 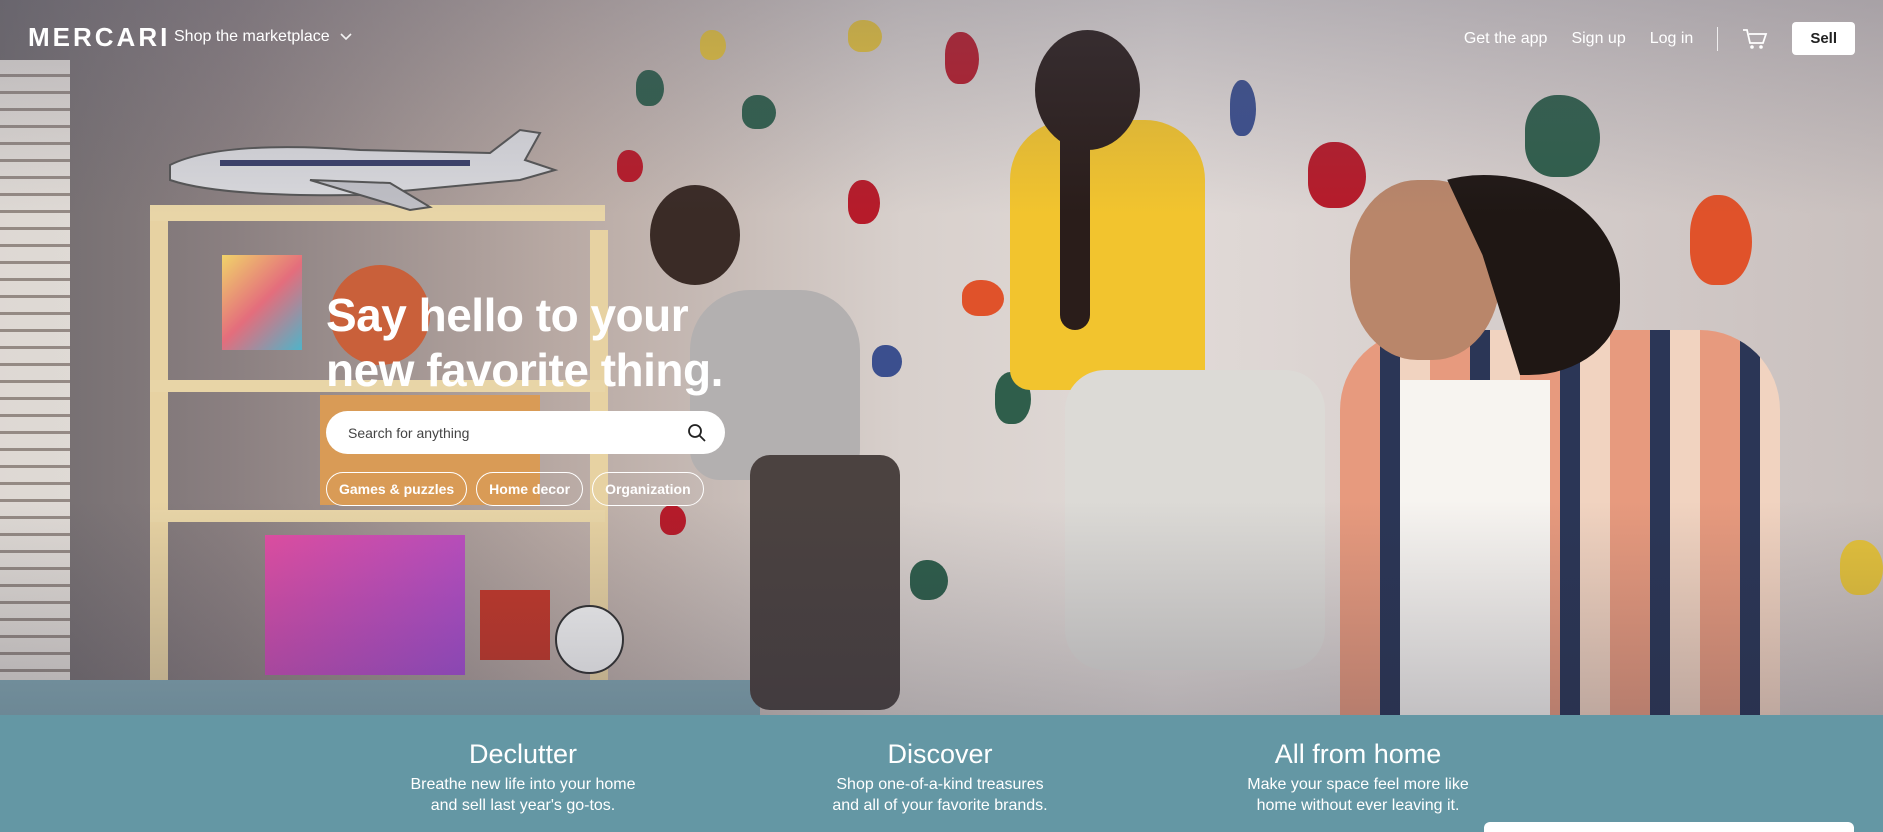 What do you see at coordinates (1718, 38) in the screenshot?
I see `nav-divider` at bounding box center [1718, 38].